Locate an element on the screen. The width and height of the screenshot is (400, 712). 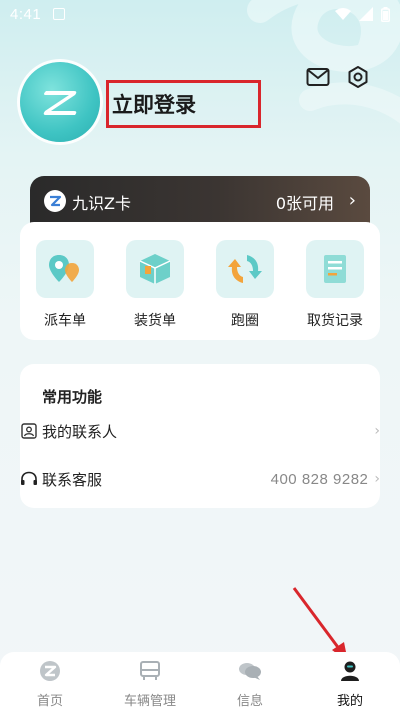
battery-icon is located at coordinates (385, 14).